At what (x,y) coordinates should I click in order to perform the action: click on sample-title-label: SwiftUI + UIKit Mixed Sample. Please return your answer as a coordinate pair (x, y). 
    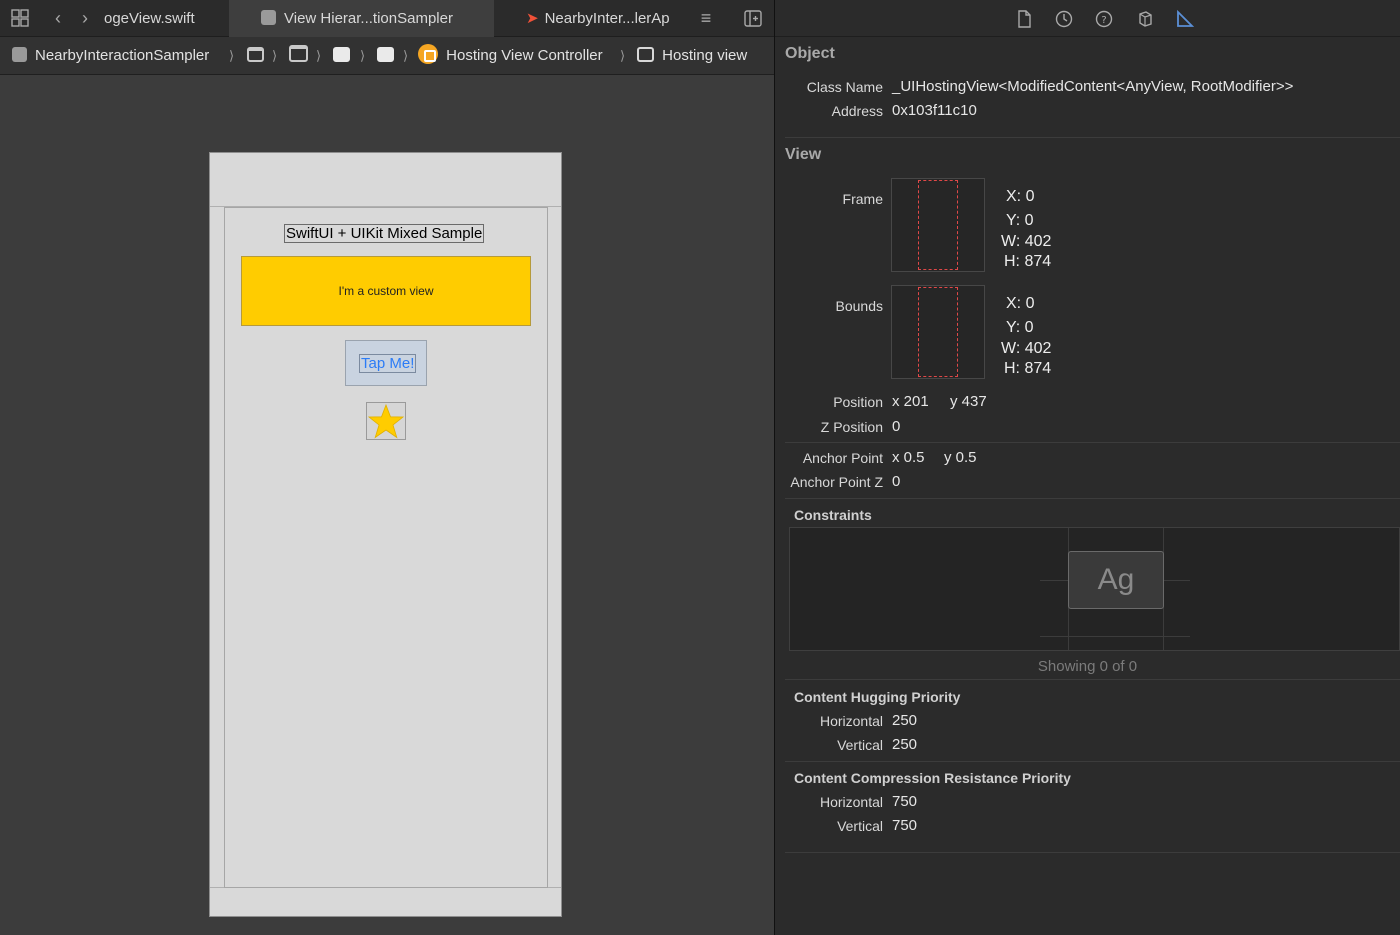
    Looking at the image, I should click on (384, 233).